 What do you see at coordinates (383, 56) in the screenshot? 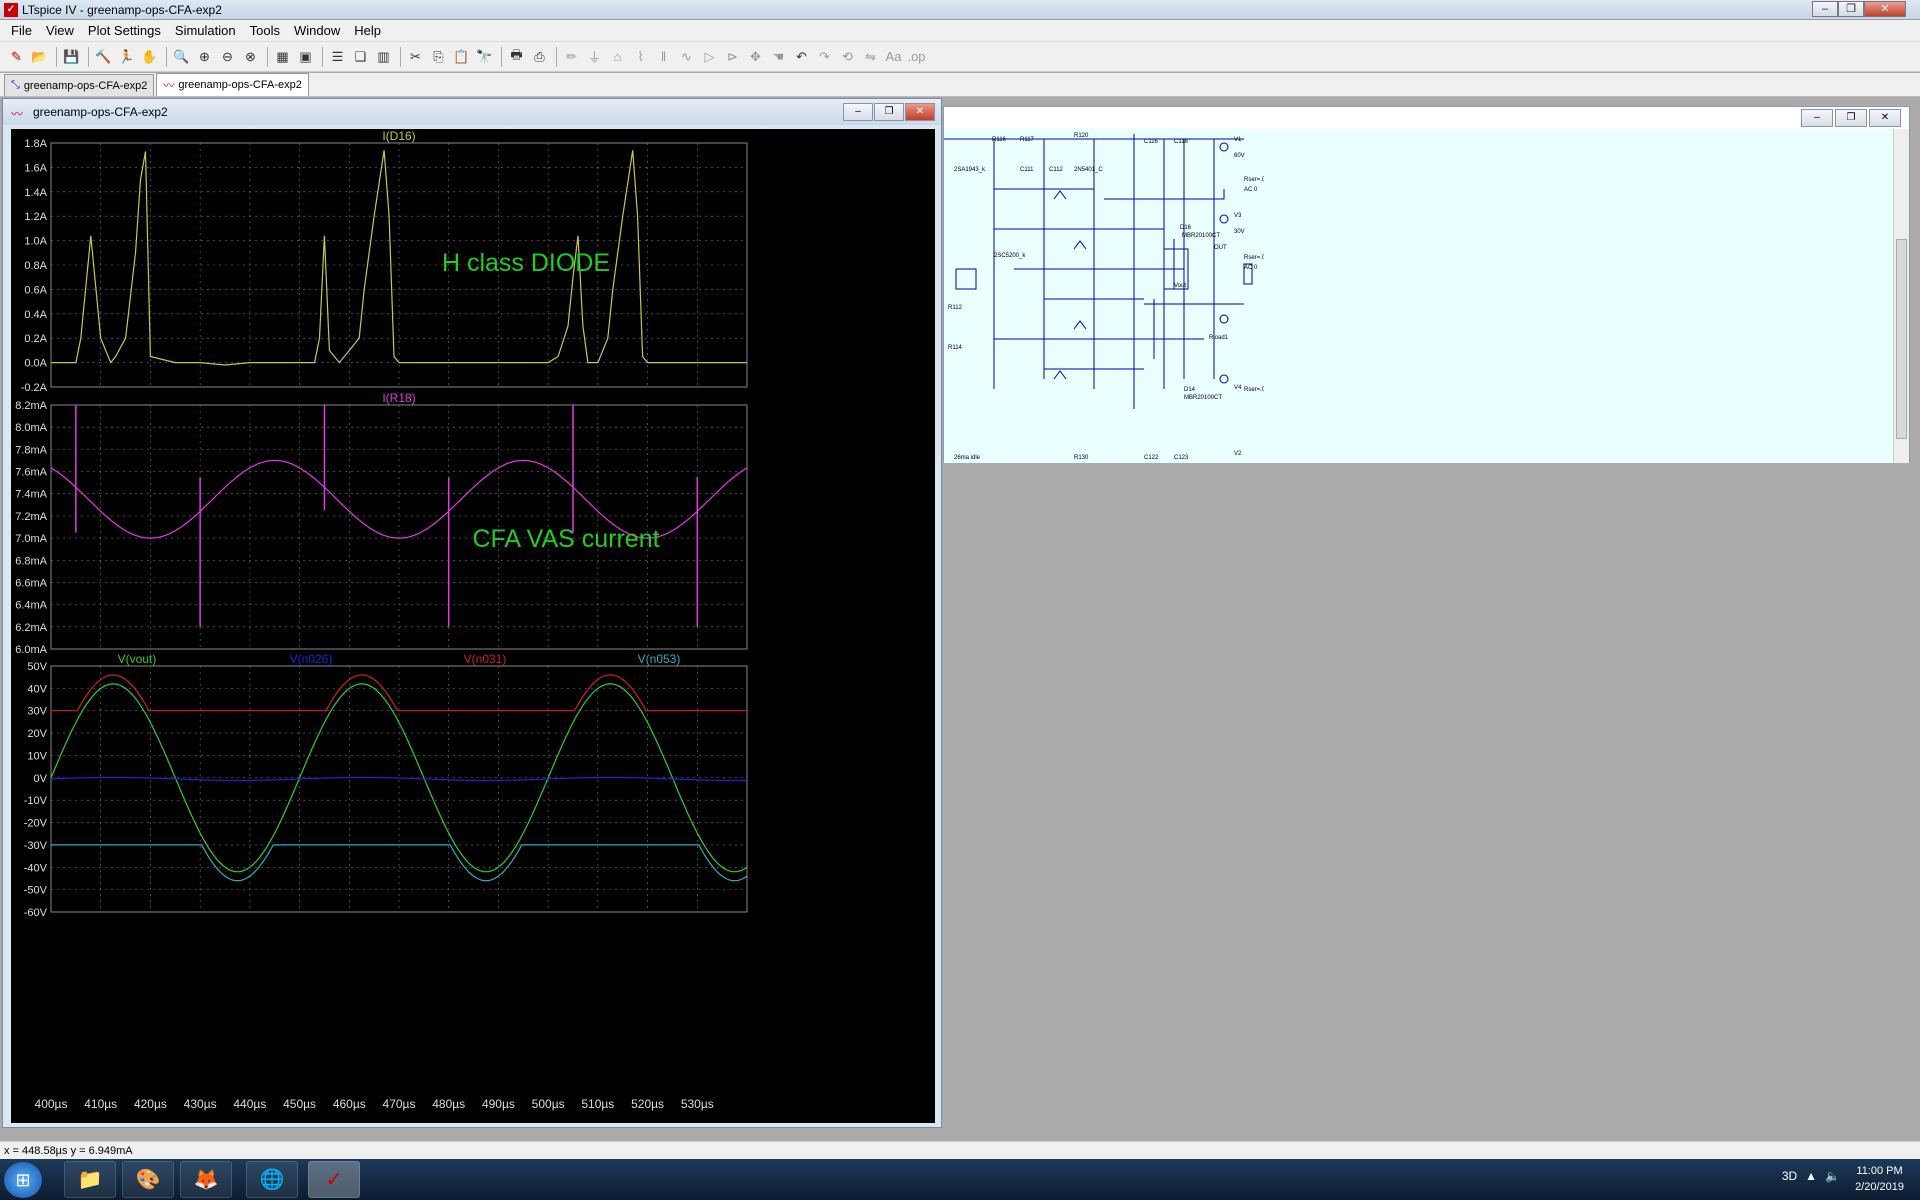
I see `tile-vertical-icon: ▥` at bounding box center [383, 56].